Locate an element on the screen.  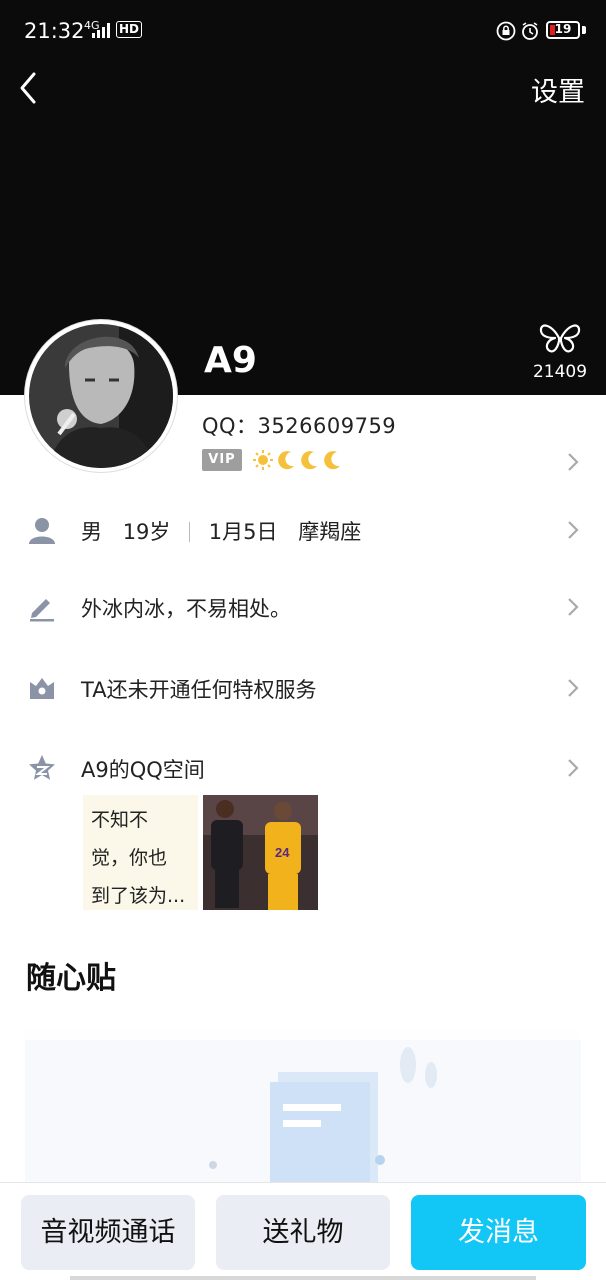
gesture-bar is located at coordinates (303, 1278).